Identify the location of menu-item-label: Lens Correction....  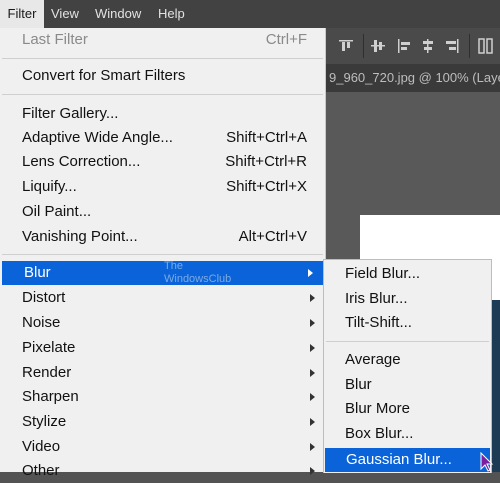
(81, 161).